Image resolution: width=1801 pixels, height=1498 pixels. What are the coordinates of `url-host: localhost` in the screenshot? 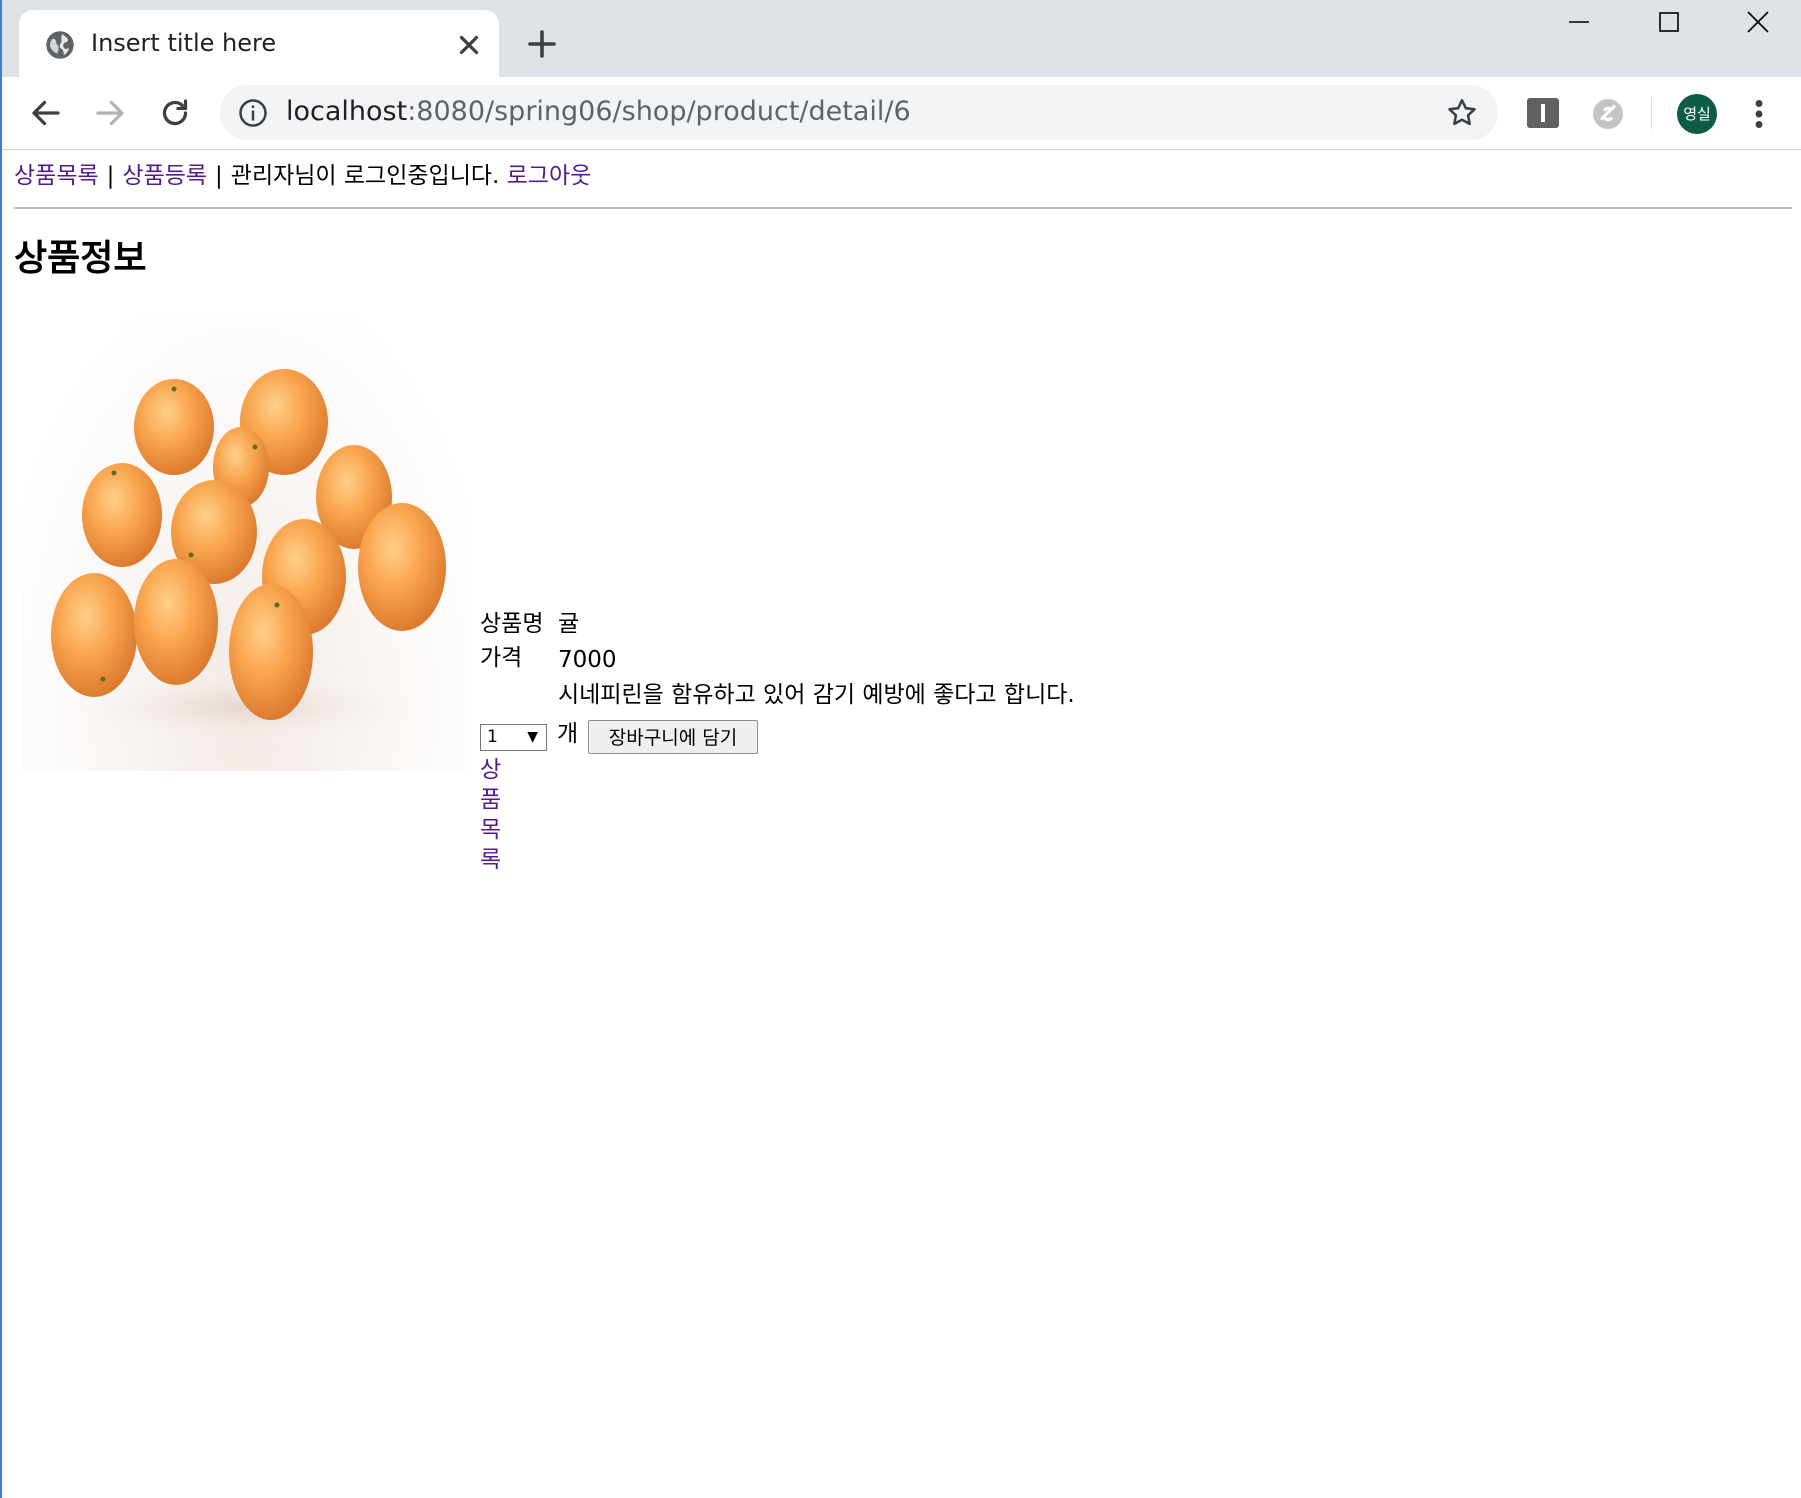 It's located at (347, 111).